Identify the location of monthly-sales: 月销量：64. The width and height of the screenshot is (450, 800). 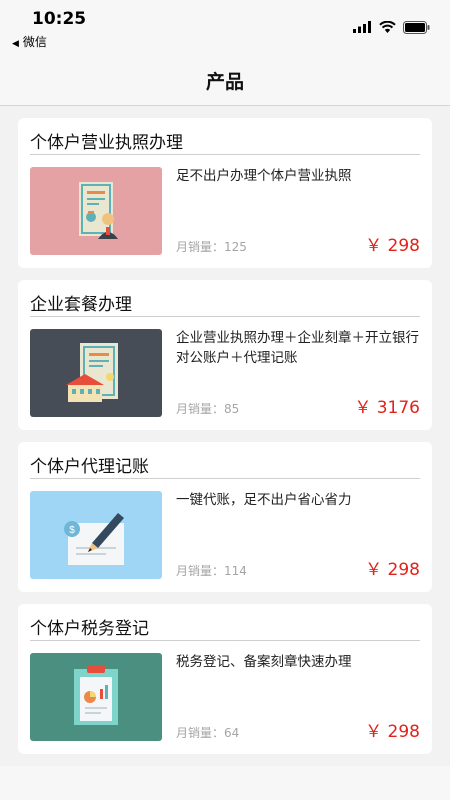
(207, 732).